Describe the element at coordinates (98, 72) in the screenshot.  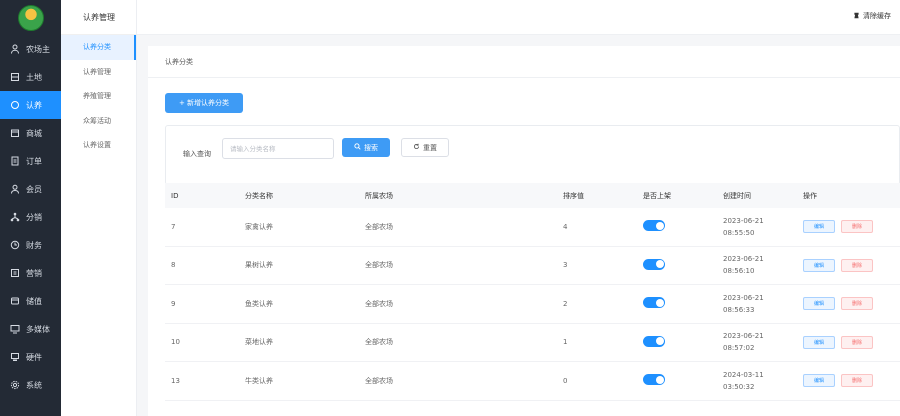
I see `submenu-item: 认养管理` at that location.